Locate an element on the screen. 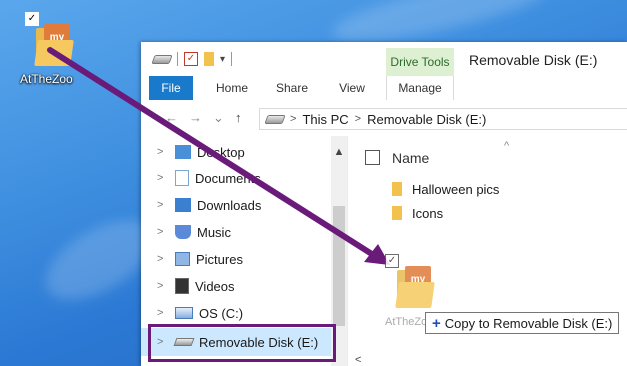 The height and width of the screenshot is (366, 627). drag-ghost-file-icon: ✓ my is located at coordinates (410, 284).